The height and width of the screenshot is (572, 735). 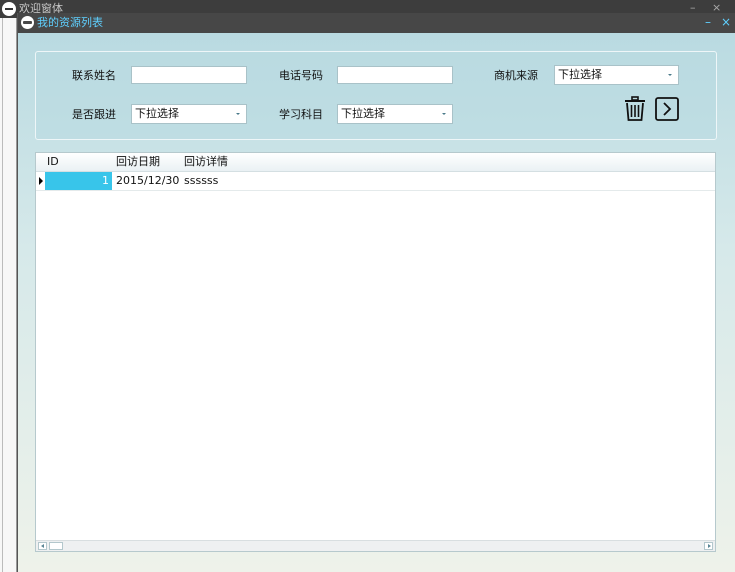 What do you see at coordinates (40, 181) in the screenshot?
I see `row-selector-icon` at bounding box center [40, 181].